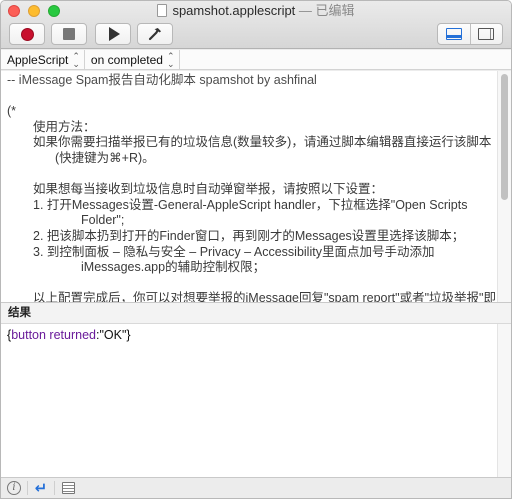 This screenshot has width=512, height=499. What do you see at coordinates (53, 335) in the screenshot?
I see `result-key: button returned` at bounding box center [53, 335].